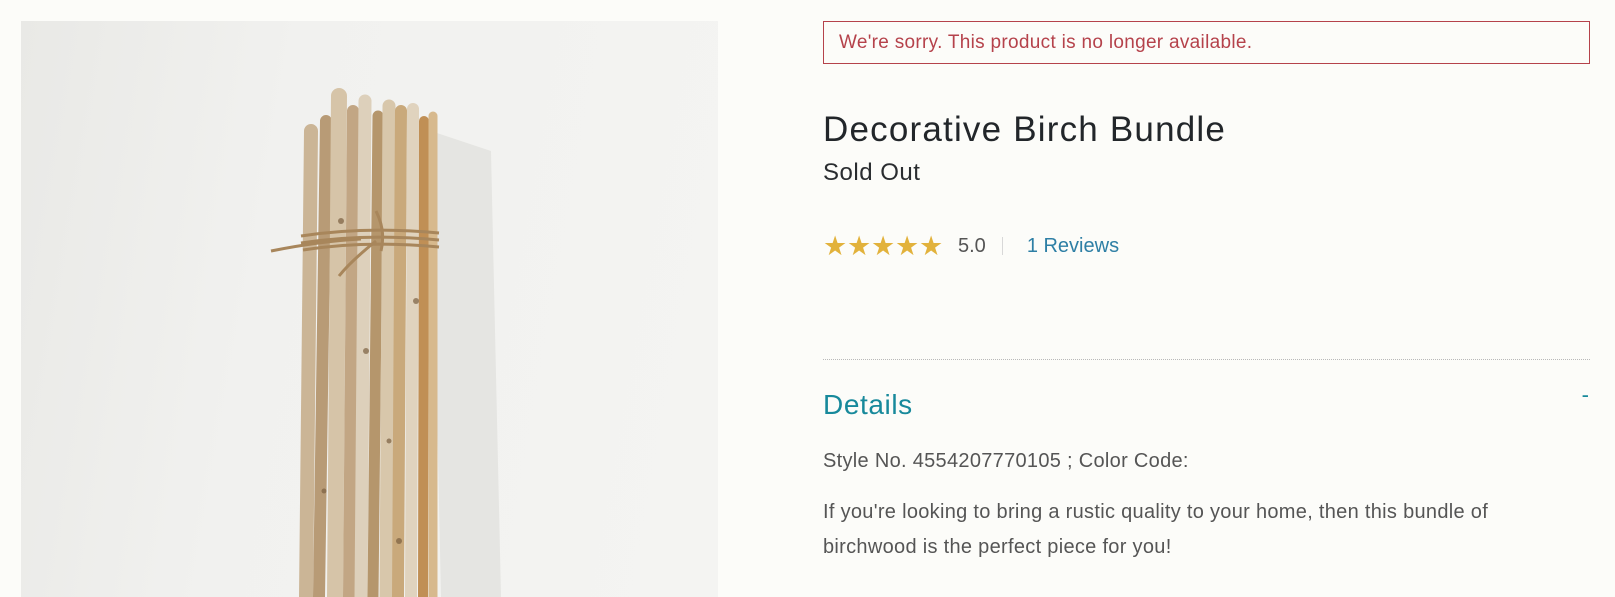 This screenshot has width=1615, height=597. I want to click on collapse-icon: -, so click(1585, 395).